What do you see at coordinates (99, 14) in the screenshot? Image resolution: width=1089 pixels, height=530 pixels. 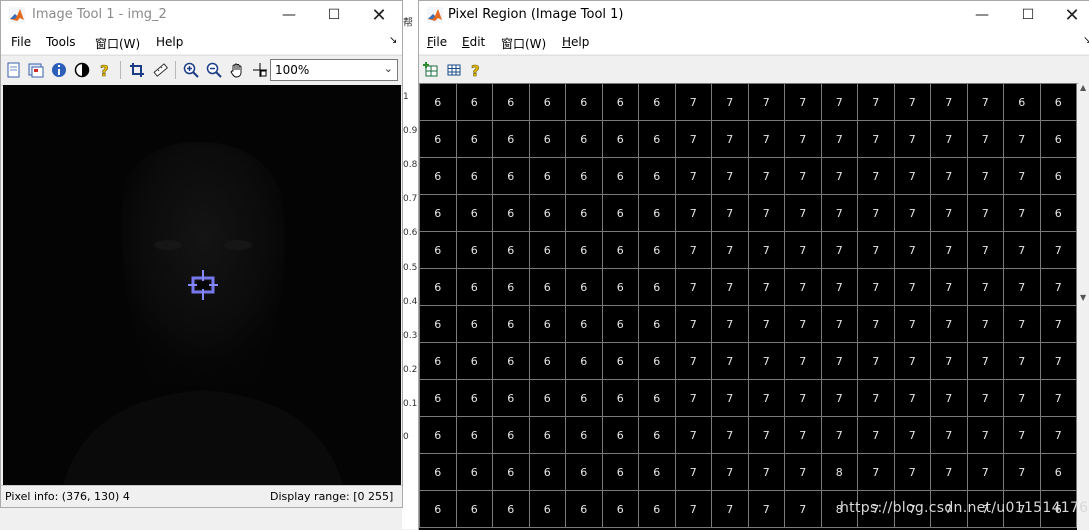 I see `window-title: Image Tool 1 - img_2` at bounding box center [99, 14].